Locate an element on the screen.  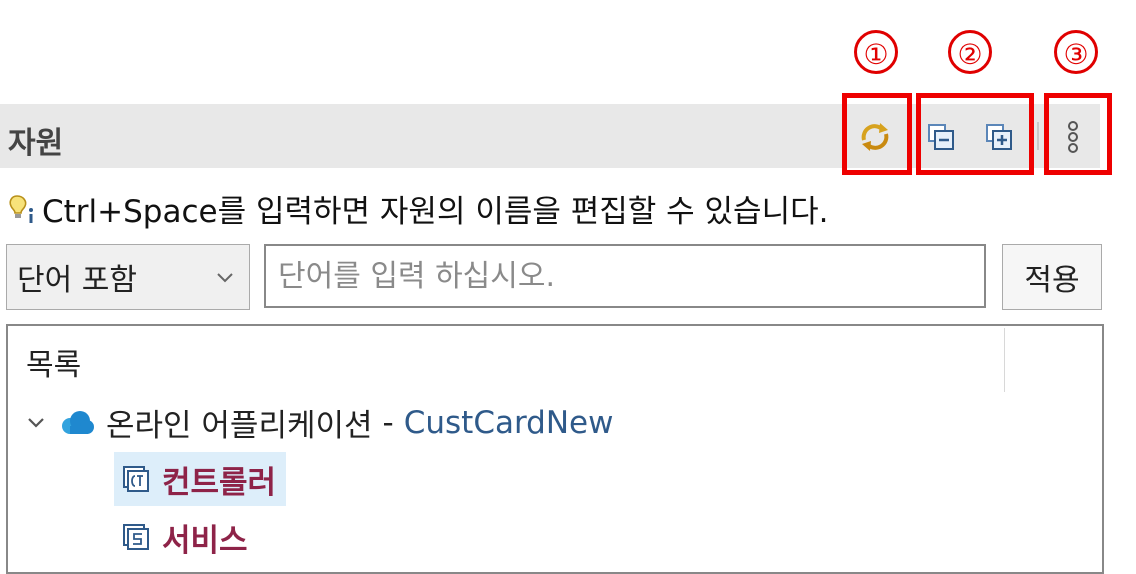
callout-3: ③ is located at coordinates (1076, 52).